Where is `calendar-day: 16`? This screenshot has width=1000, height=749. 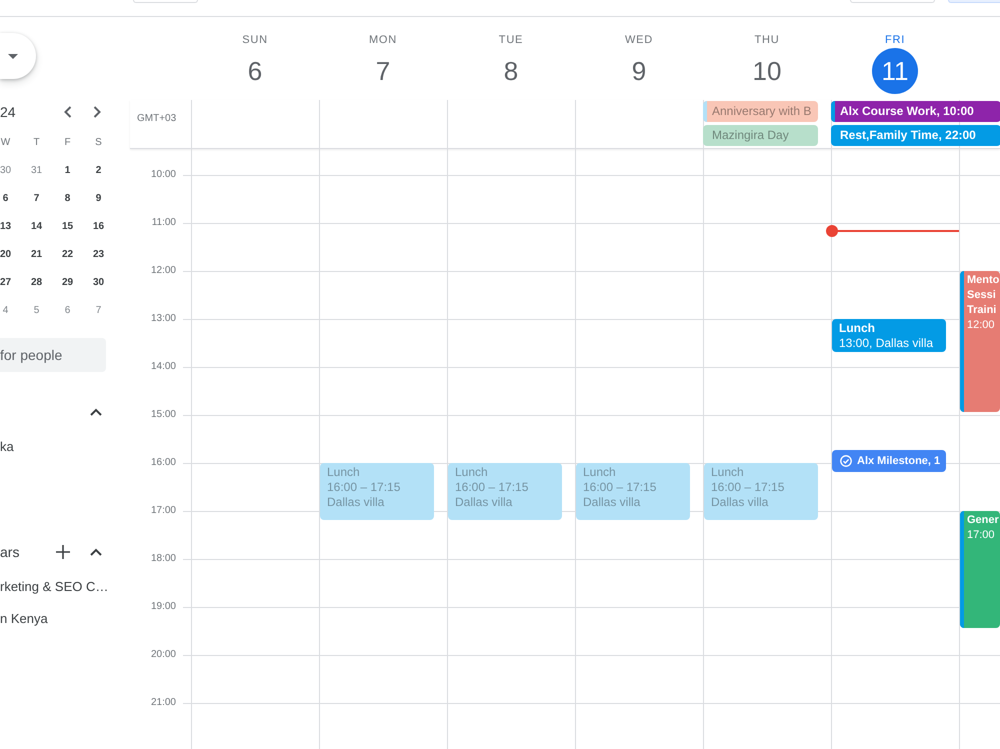
calendar-day: 16 is located at coordinates (98, 227).